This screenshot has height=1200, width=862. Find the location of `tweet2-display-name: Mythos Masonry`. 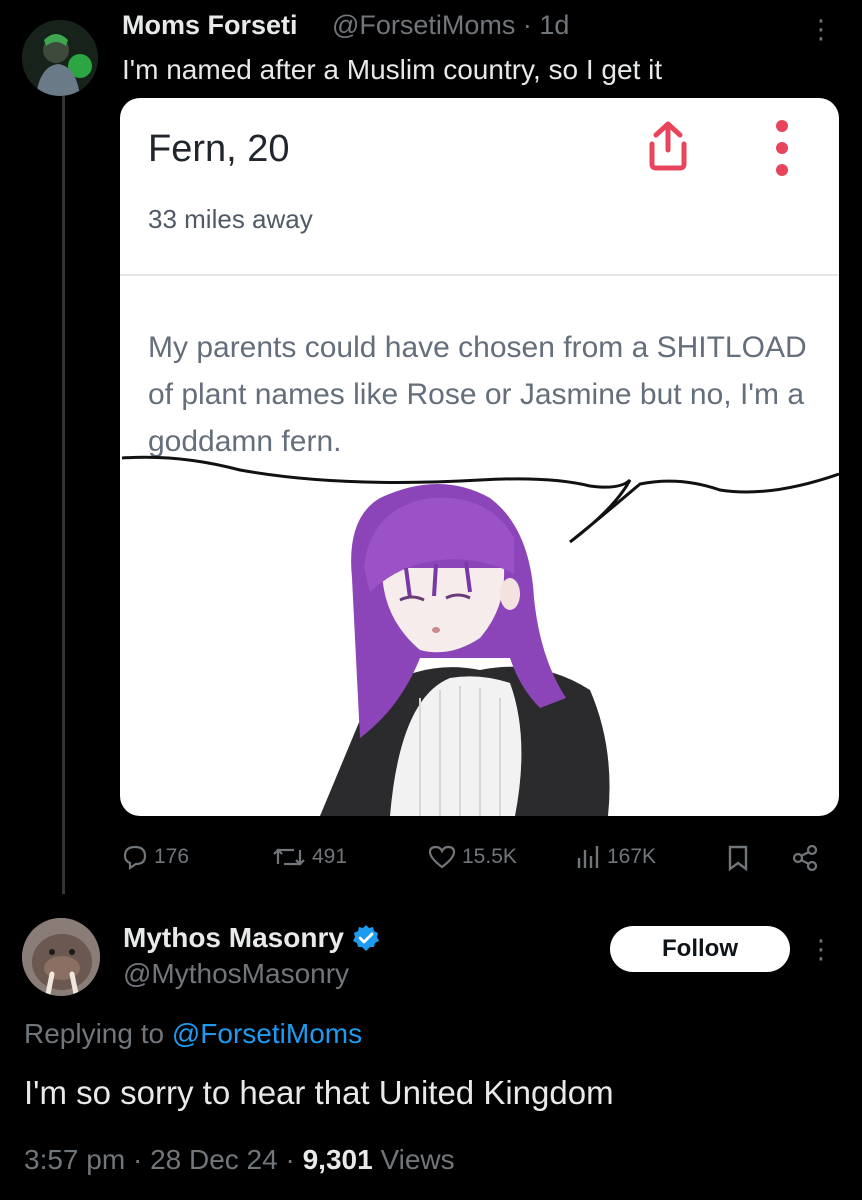

tweet2-display-name: Mythos Masonry is located at coordinates (251, 938).